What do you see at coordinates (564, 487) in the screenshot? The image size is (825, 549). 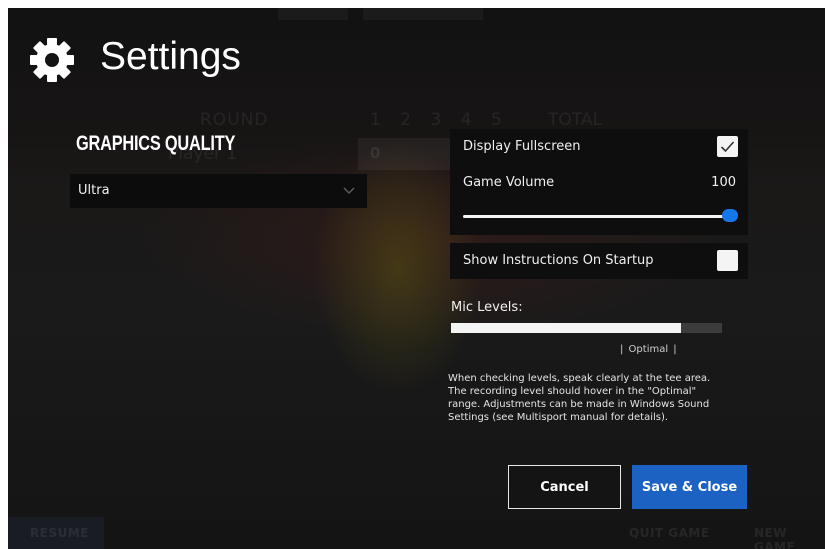 I see `cancel-button: Cancel` at bounding box center [564, 487].